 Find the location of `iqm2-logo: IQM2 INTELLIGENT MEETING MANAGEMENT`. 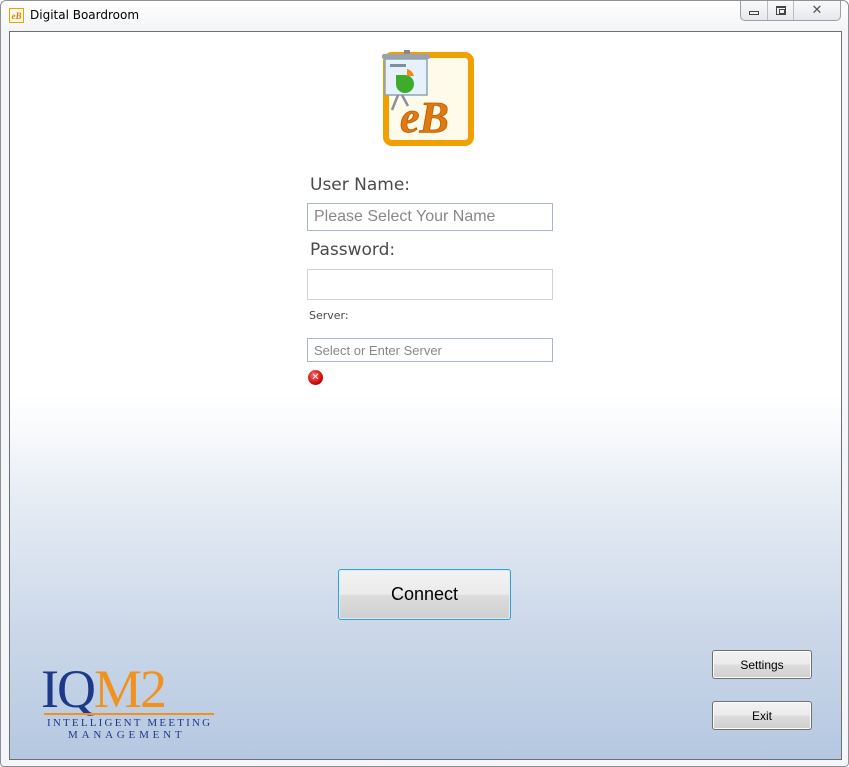

iqm2-logo: IQM2 INTELLIGENT MEETING MANAGEMENT is located at coordinates (129, 702).